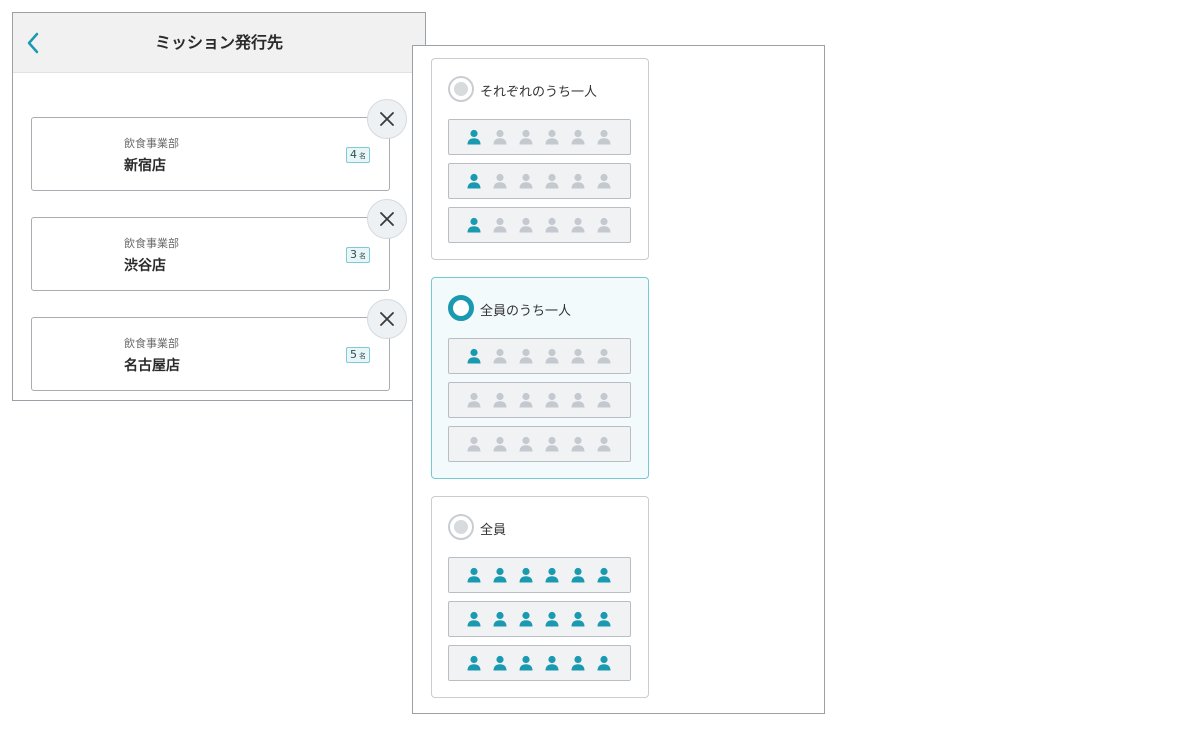 The height and width of the screenshot is (731, 1200). Describe the element at coordinates (540, 597) in the screenshot. I see `option-card-everyone: 全員` at that location.